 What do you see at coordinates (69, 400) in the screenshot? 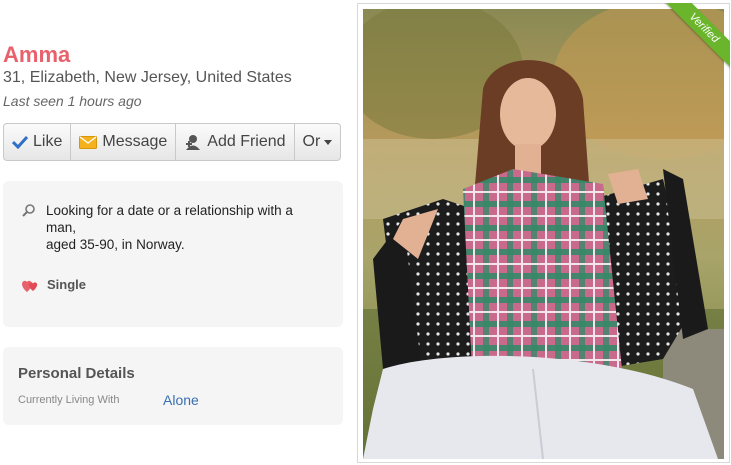
I see `living-with-label: Currently Living With` at bounding box center [69, 400].